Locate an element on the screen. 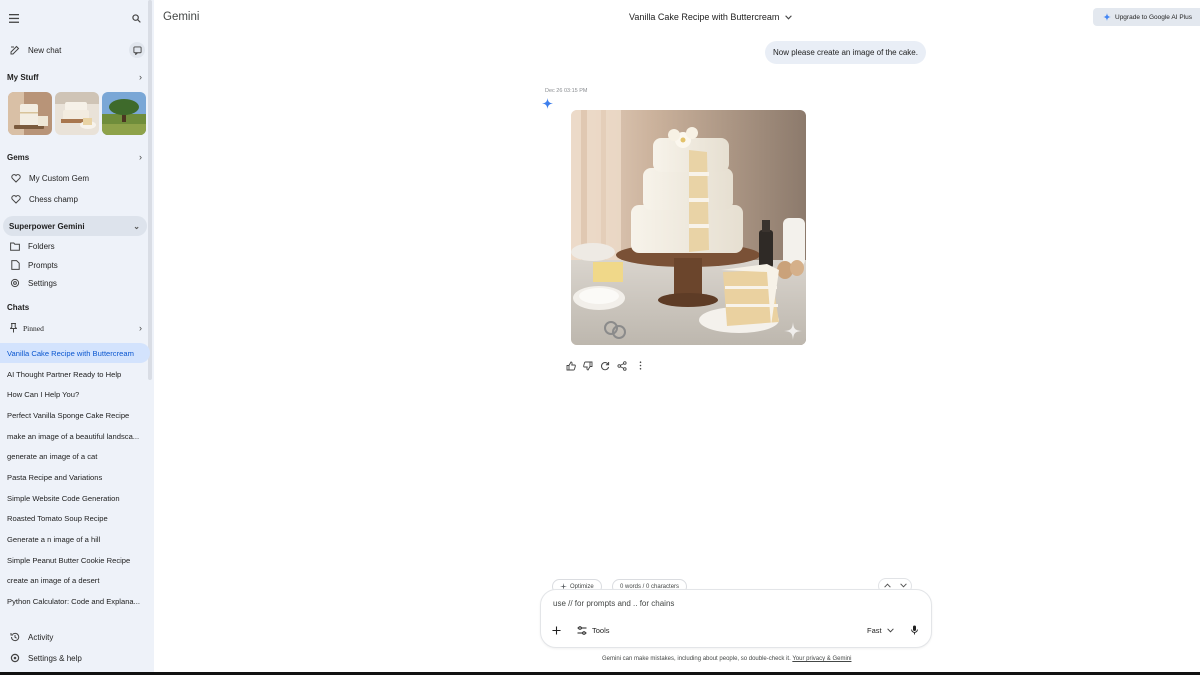 Image resolution: width=1200 pixels, height=675 pixels. superpower-gemini-section: Superpower Gemini ⌄ is located at coordinates (75, 226).